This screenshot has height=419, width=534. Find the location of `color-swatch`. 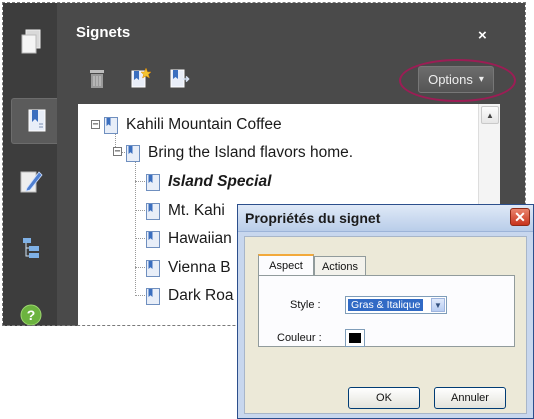

color-swatch is located at coordinates (355, 338).